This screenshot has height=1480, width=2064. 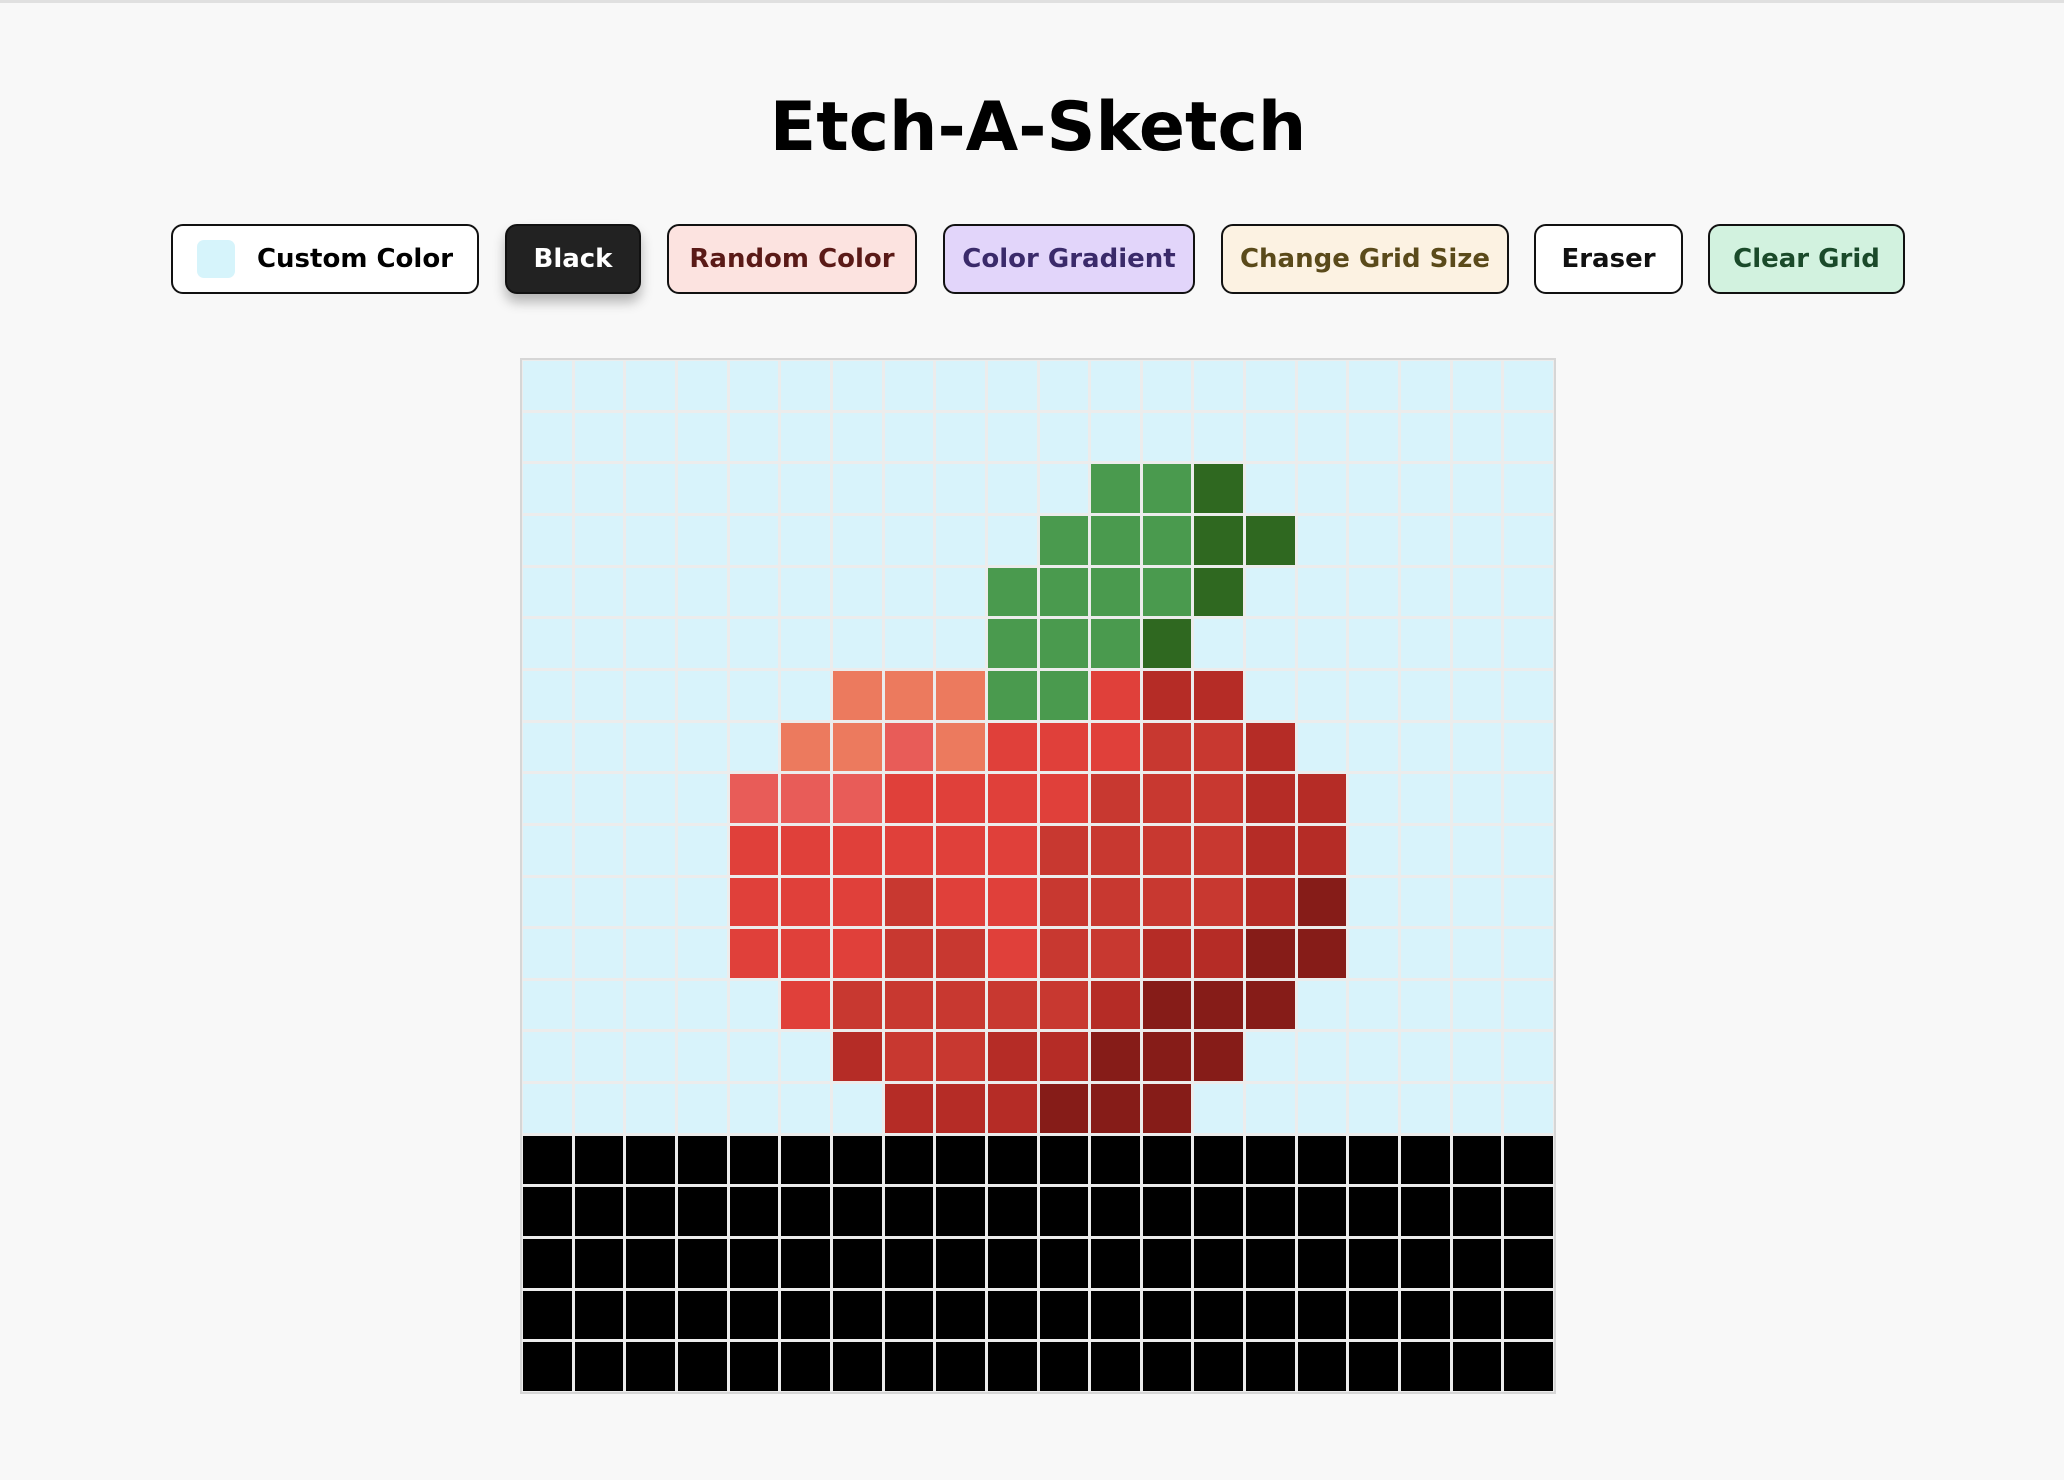 I want to click on black-button: Black, so click(x=573, y=259).